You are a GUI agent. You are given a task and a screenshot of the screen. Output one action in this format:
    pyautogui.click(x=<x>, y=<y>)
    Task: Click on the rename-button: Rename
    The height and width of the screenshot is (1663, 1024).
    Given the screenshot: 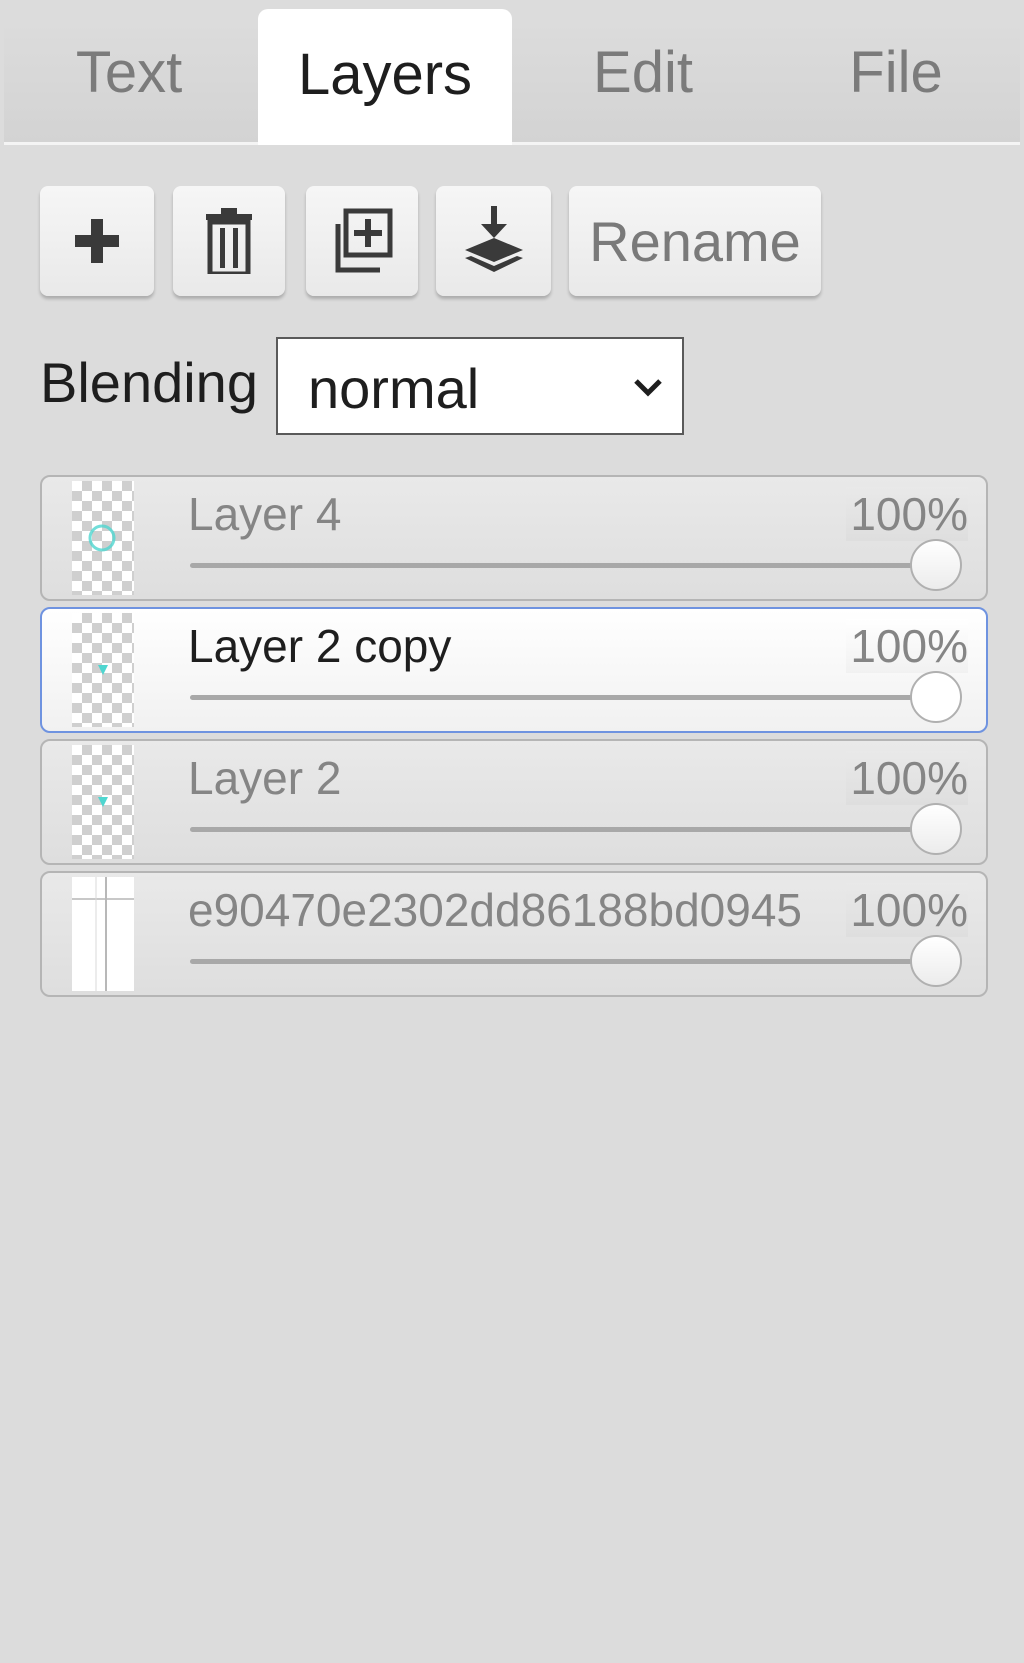 What is the action you would take?
    pyautogui.click(x=695, y=241)
    